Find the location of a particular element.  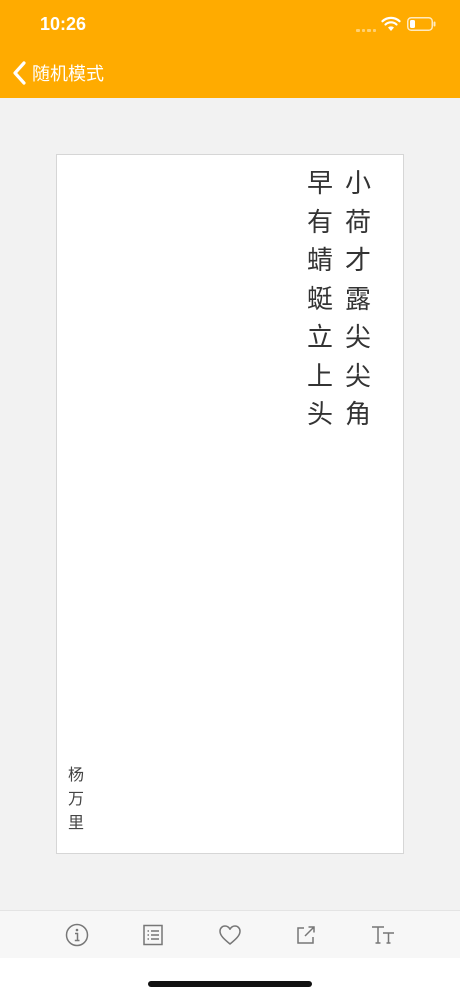

wifi-icon is located at coordinates (391, 23).